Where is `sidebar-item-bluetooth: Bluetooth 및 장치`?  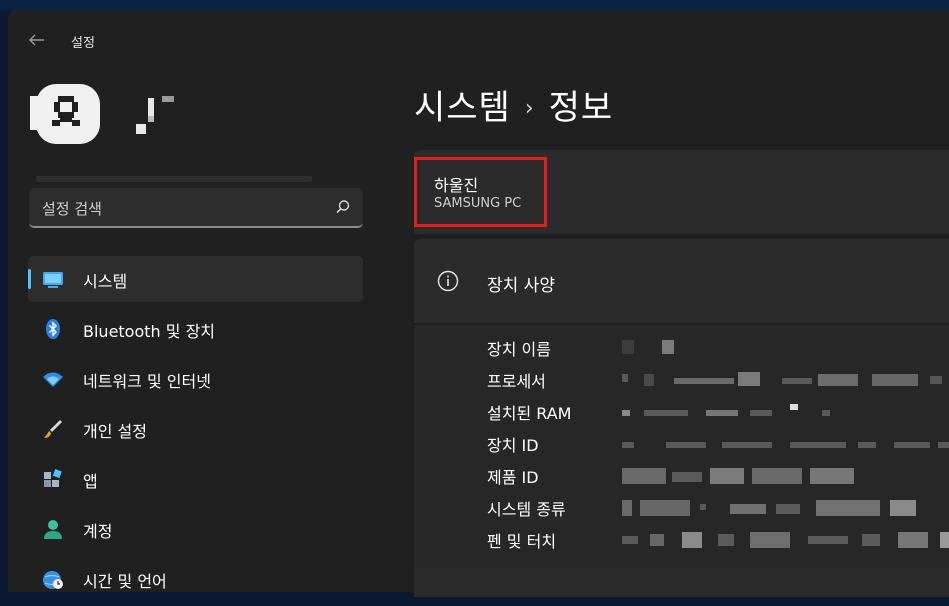 sidebar-item-bluetooth: Bluetooth 및 장치 is located at coordinates (195, 329).